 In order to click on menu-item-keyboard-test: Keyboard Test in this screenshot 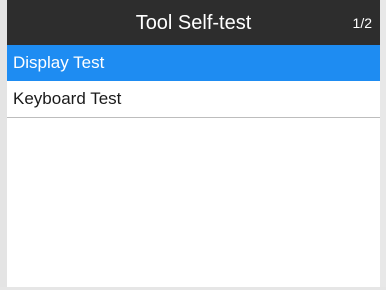, I will do `click(193, 99)`.